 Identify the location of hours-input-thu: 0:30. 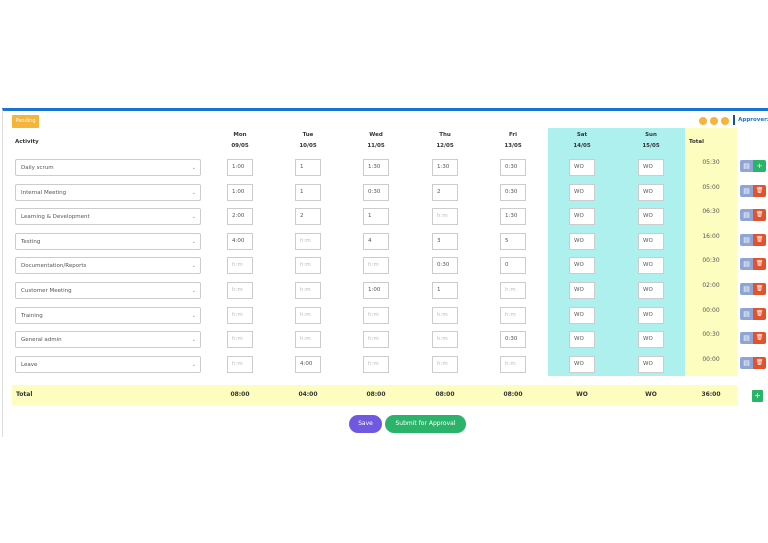
(445, 266).